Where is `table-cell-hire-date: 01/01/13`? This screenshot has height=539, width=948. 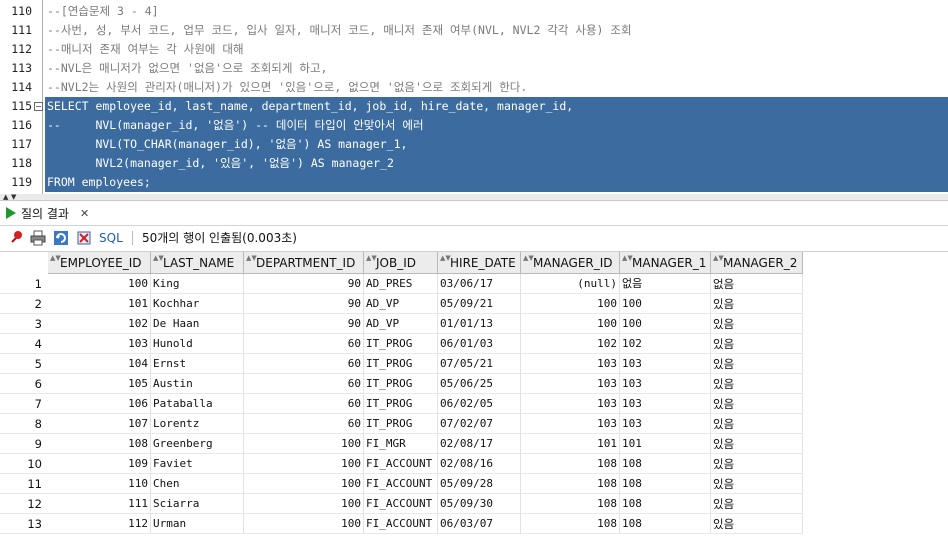
table-cell-hire-date: 01/01/13 is located at coordinates (479, 324).